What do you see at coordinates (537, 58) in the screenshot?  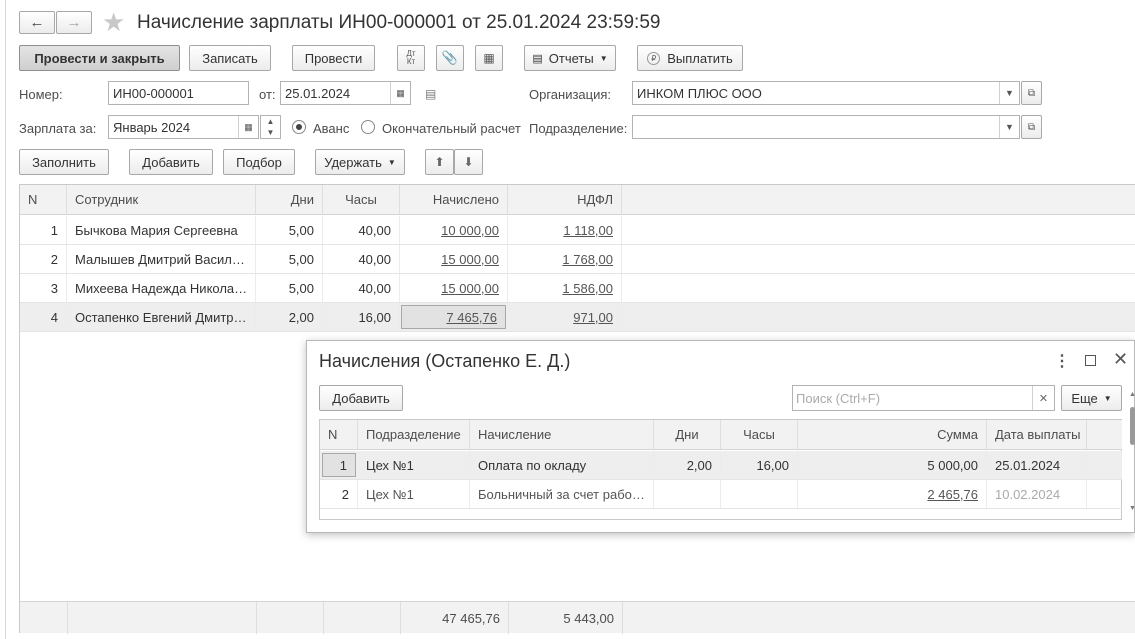 I see `report-icon: ▤` at bounding box center [537, 58].